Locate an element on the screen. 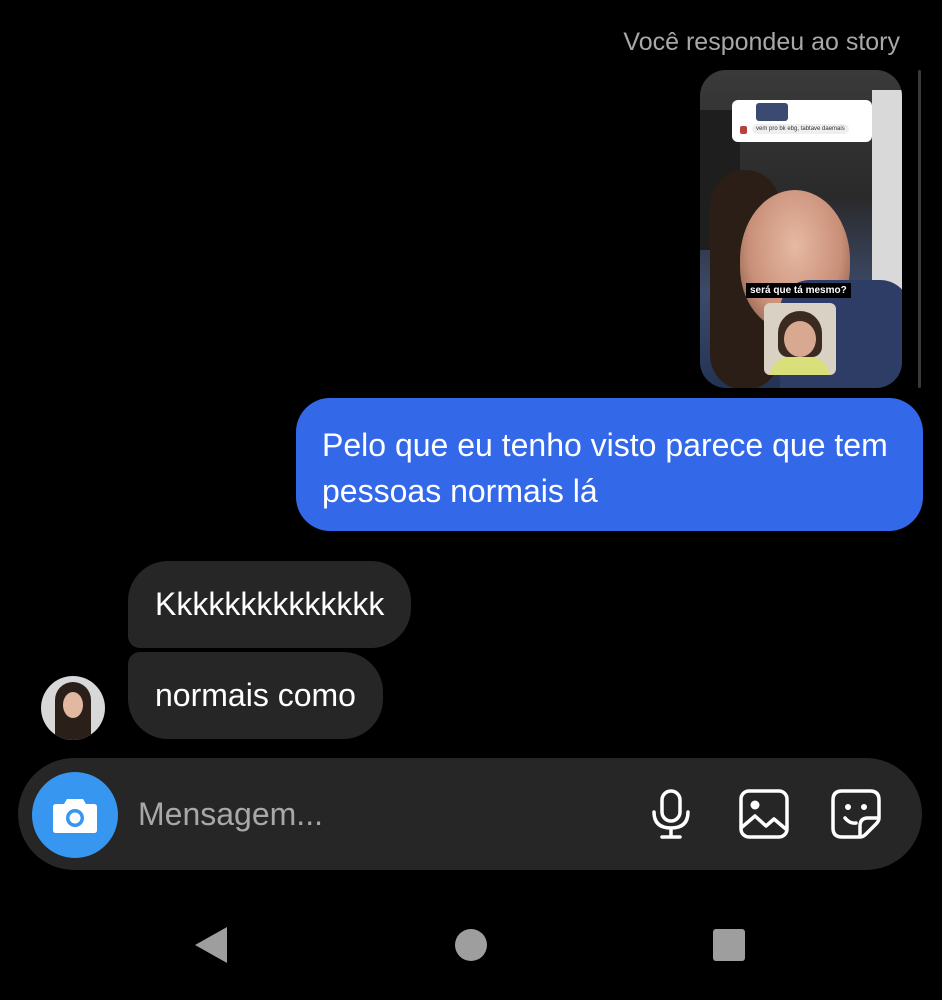 The image size is (942, 1000). story-caption: será que tá mesmo? is located at coordinates (798, 290).